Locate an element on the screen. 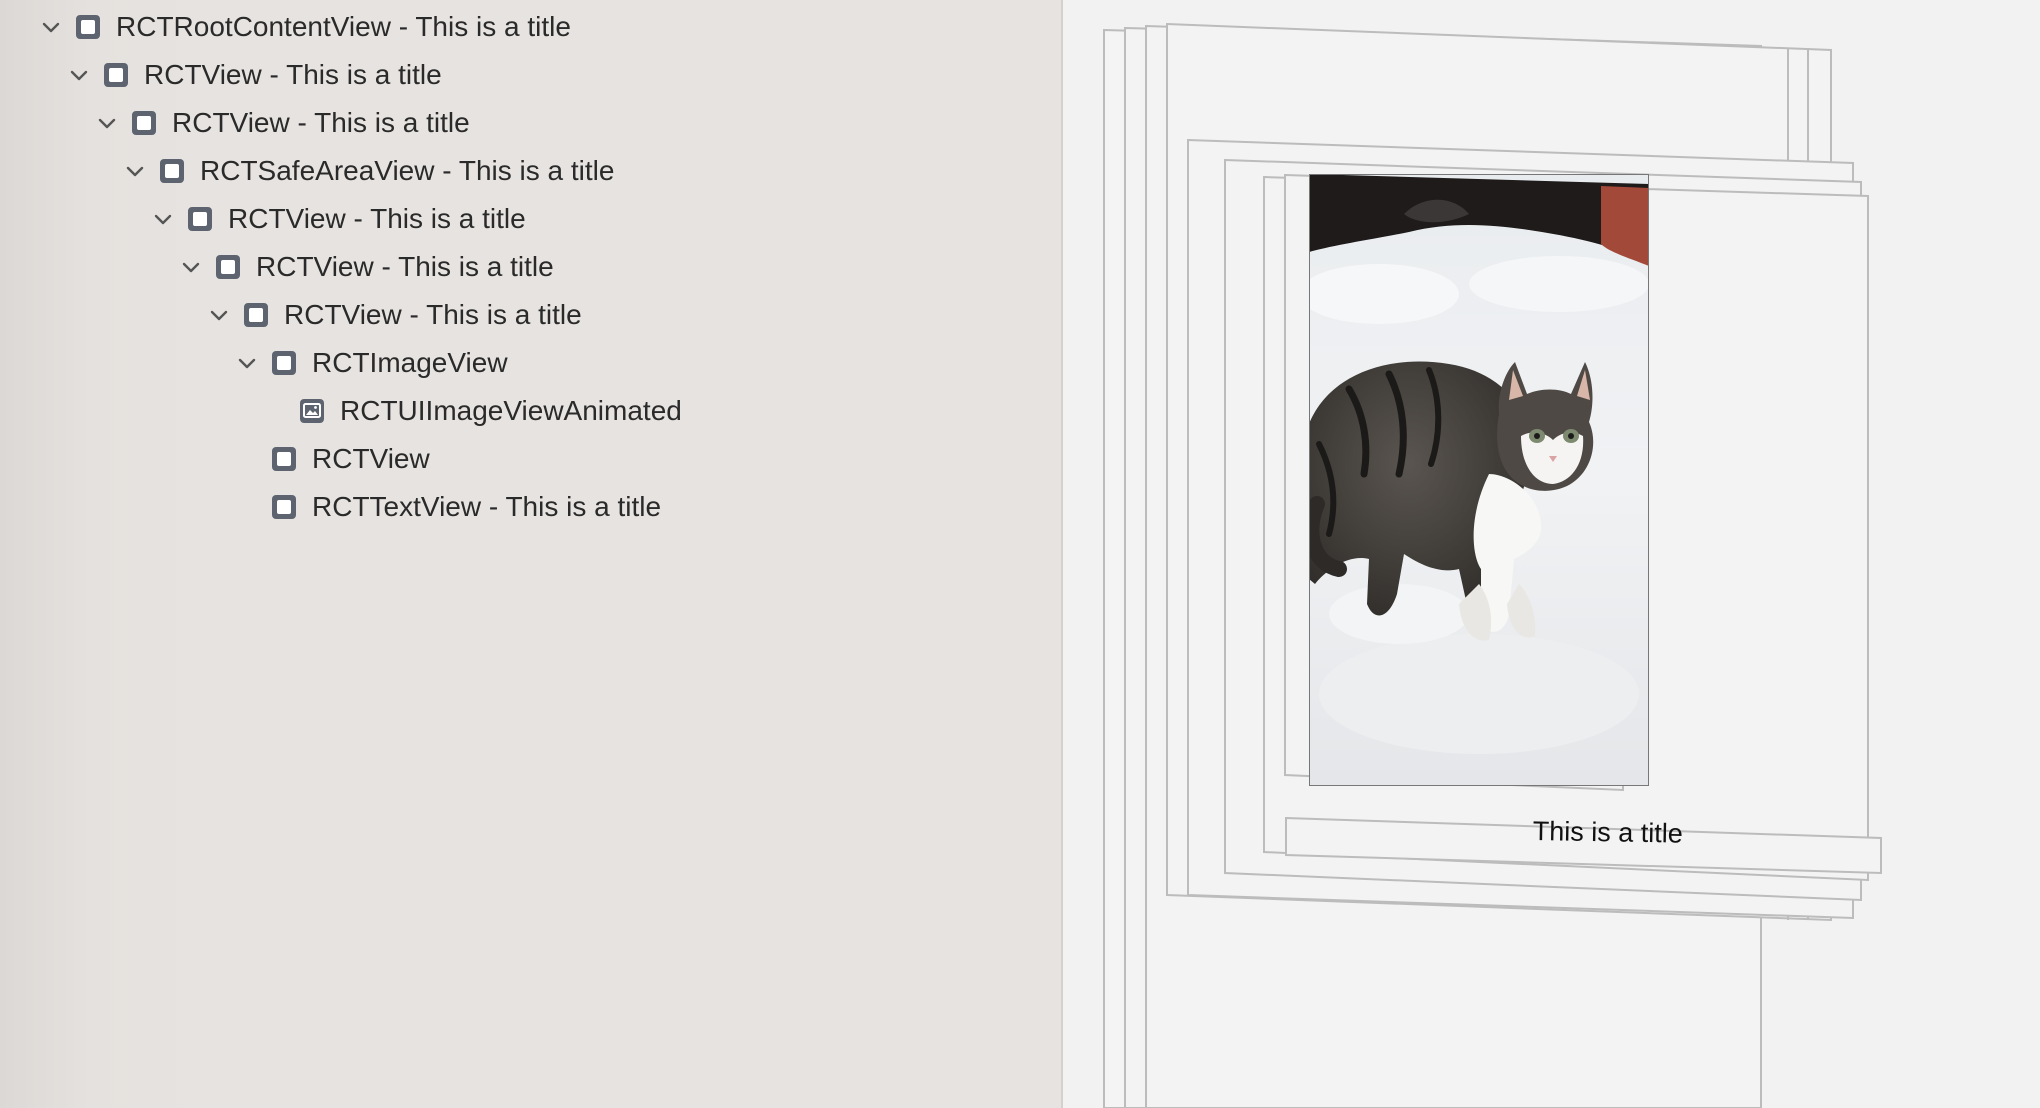  tree-row-rct-image-view: RCTImageView is located at coordinates (372, 363).